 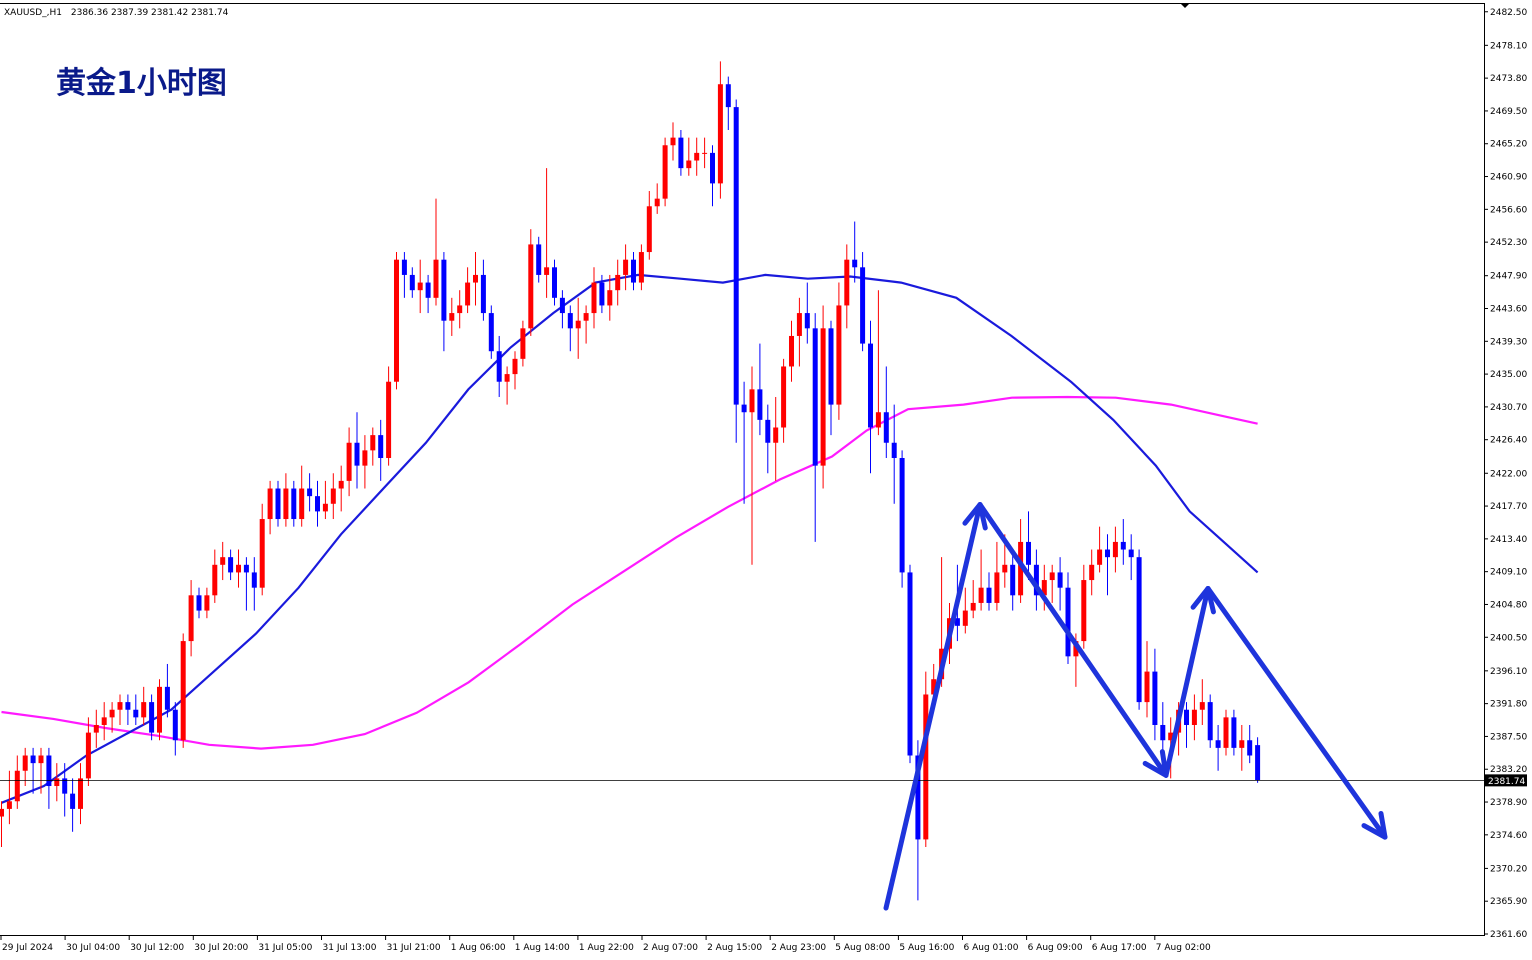 What do you see at coordinates (1508, 672) in the screenshot?
I see `y-tick-label: 2396.10` at bounding box center [1508, 672].